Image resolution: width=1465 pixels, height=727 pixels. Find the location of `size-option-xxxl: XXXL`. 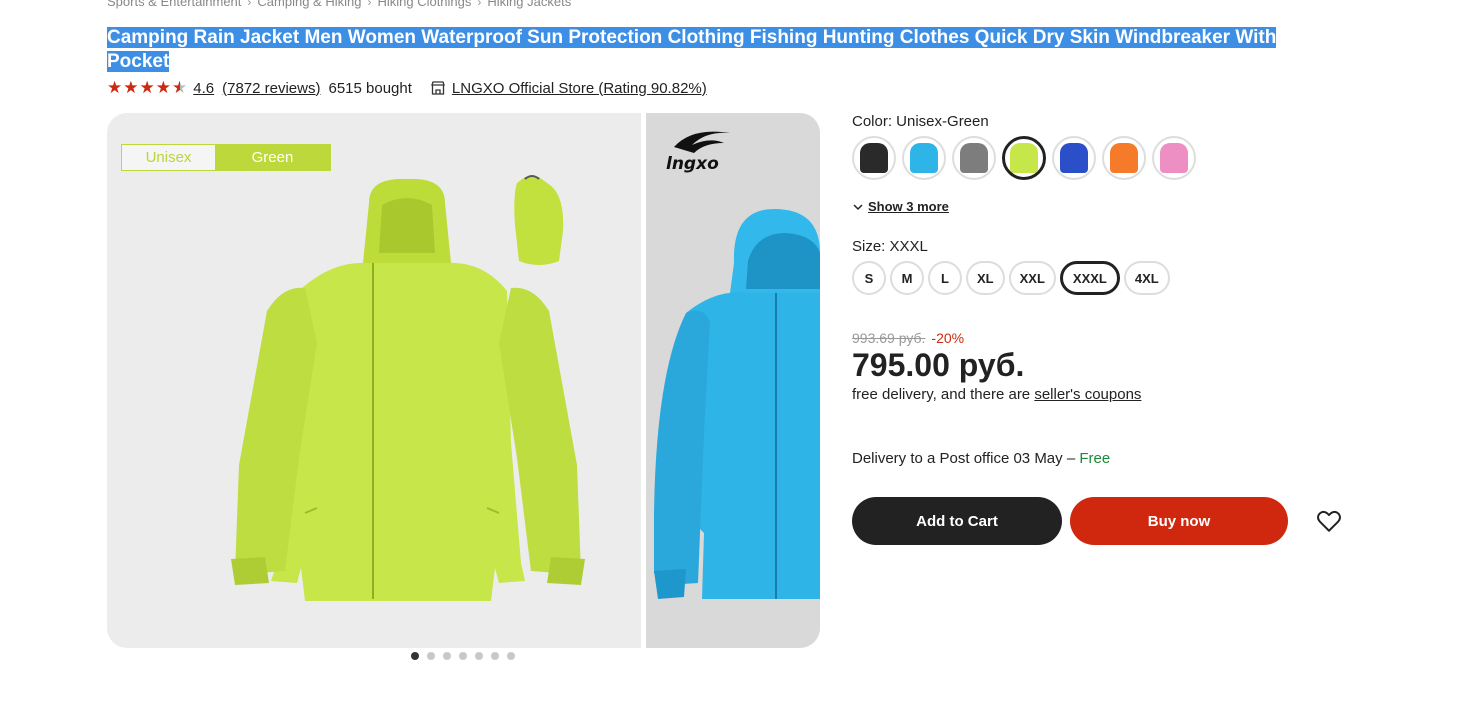

size-option-xxxl: XXXL is located at coordinates (1089, 278).